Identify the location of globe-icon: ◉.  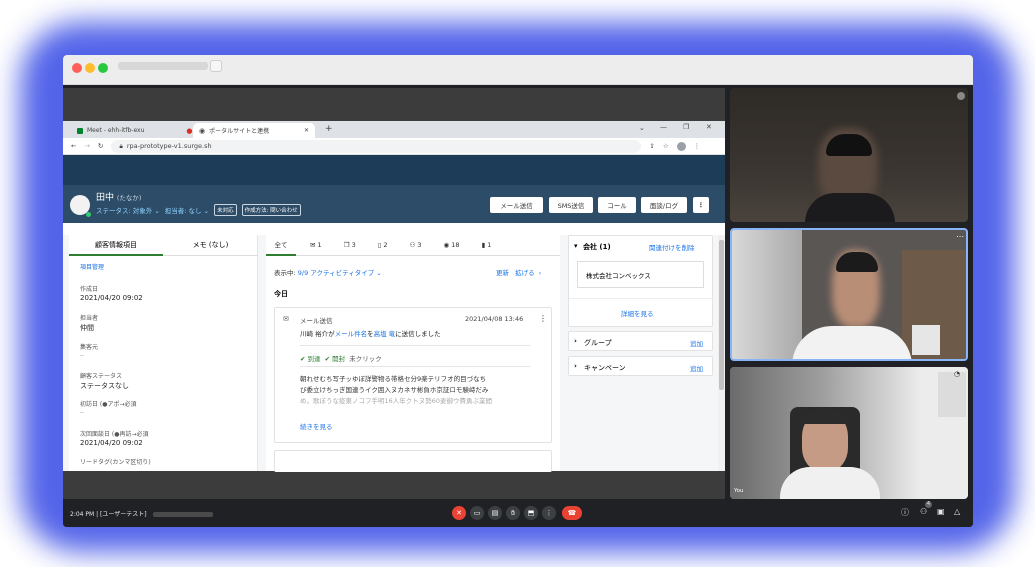
(202, 130).